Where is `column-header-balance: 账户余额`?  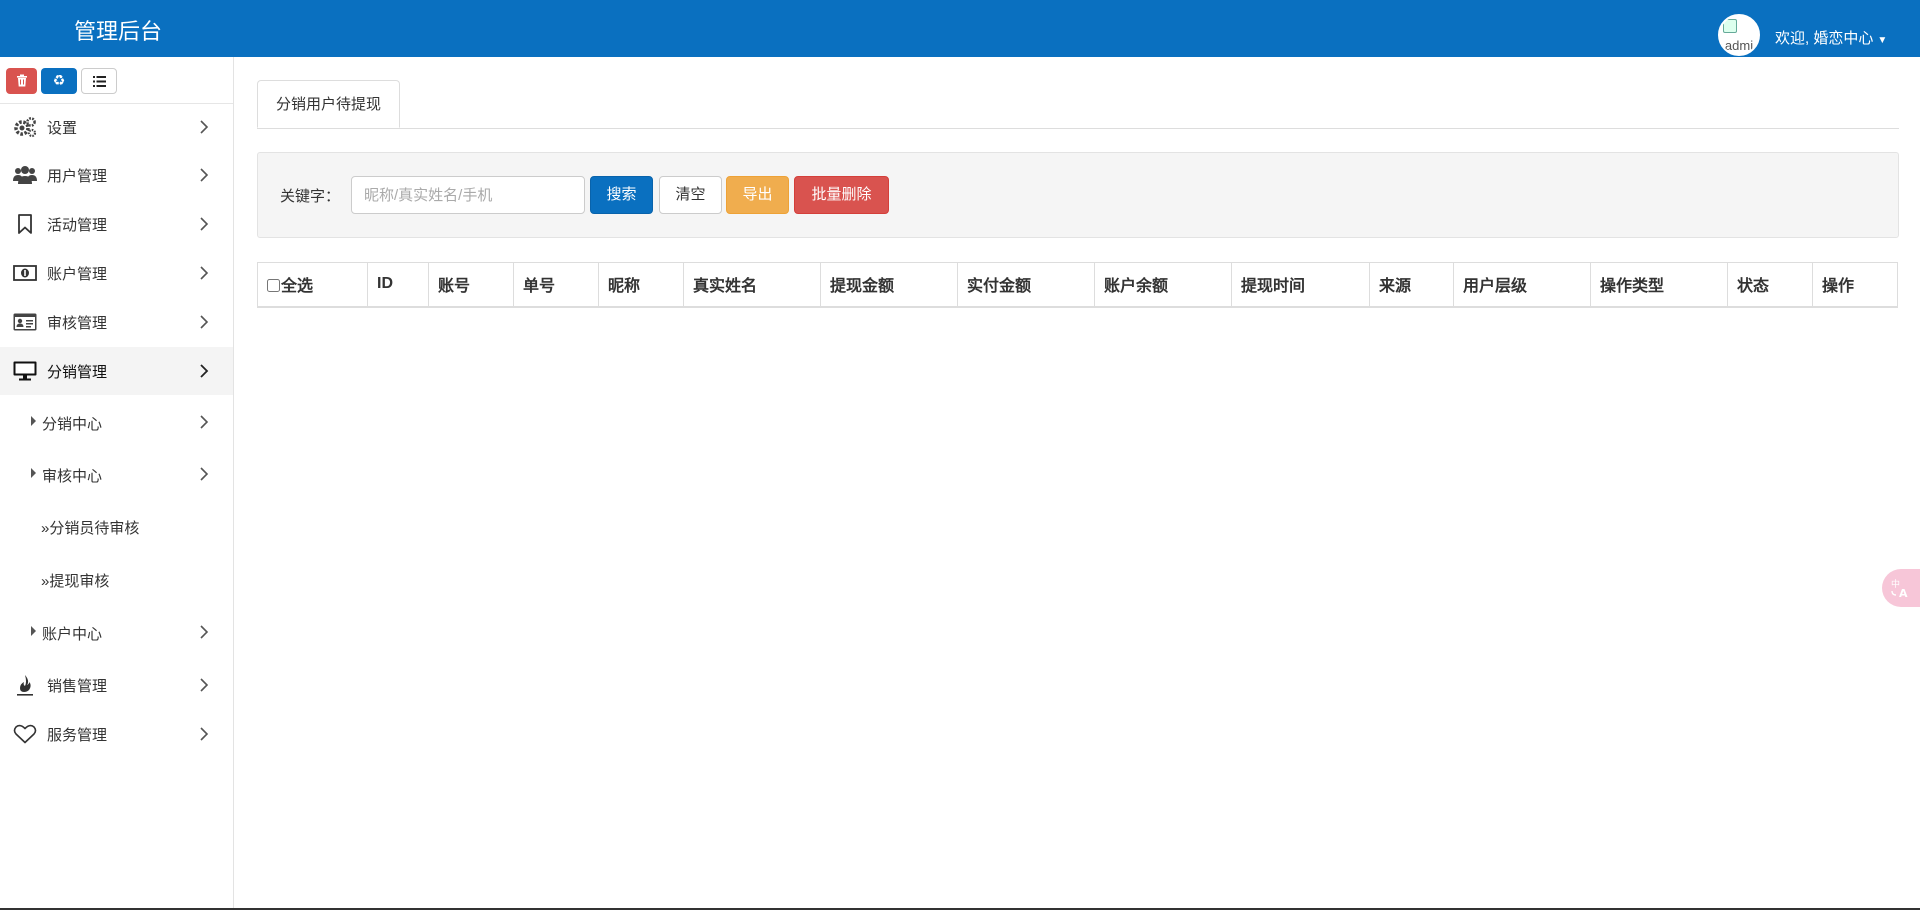 column-header-balance: 账户余额 is located at coordinates (1163, 285).